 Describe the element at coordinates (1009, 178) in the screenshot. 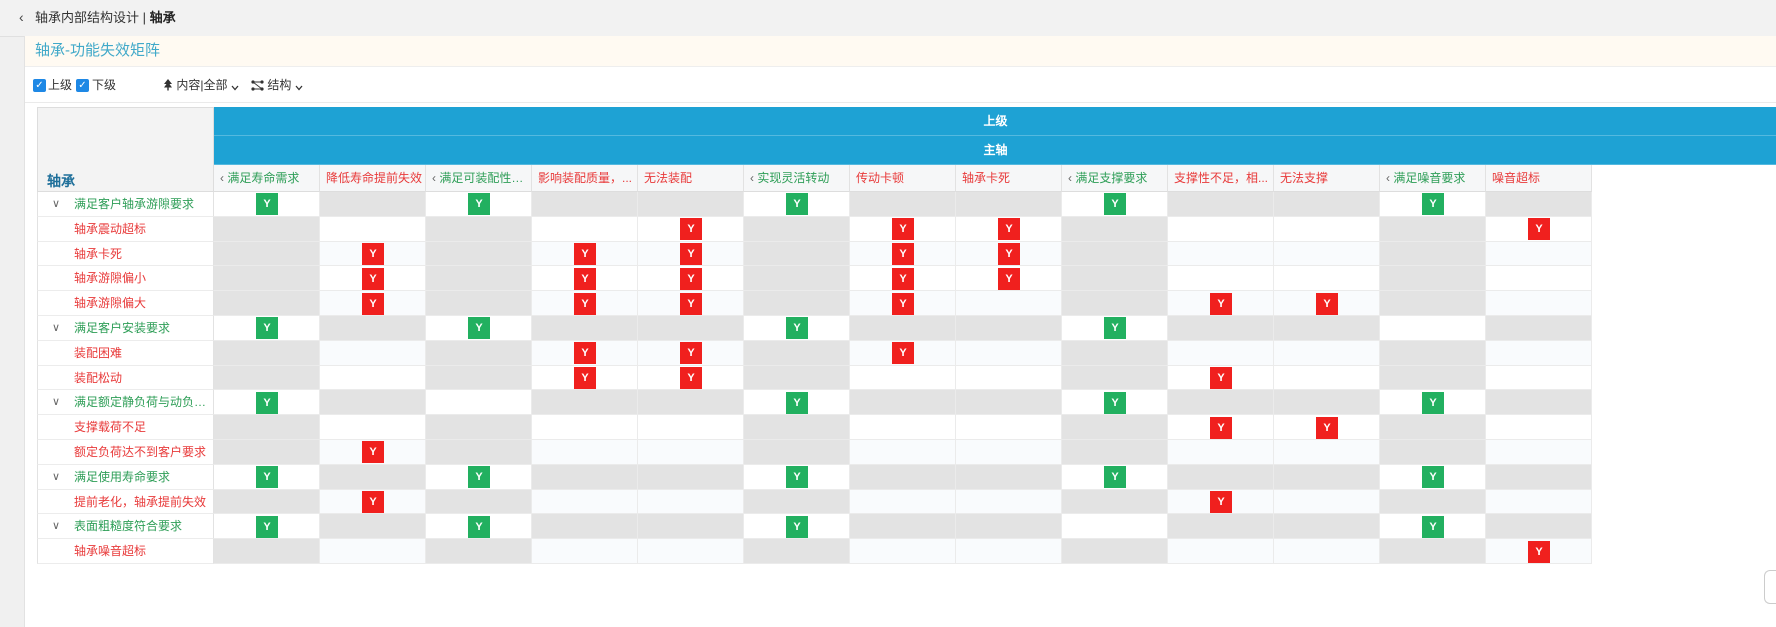

I see `column-header: 轴承卡死` at that location.